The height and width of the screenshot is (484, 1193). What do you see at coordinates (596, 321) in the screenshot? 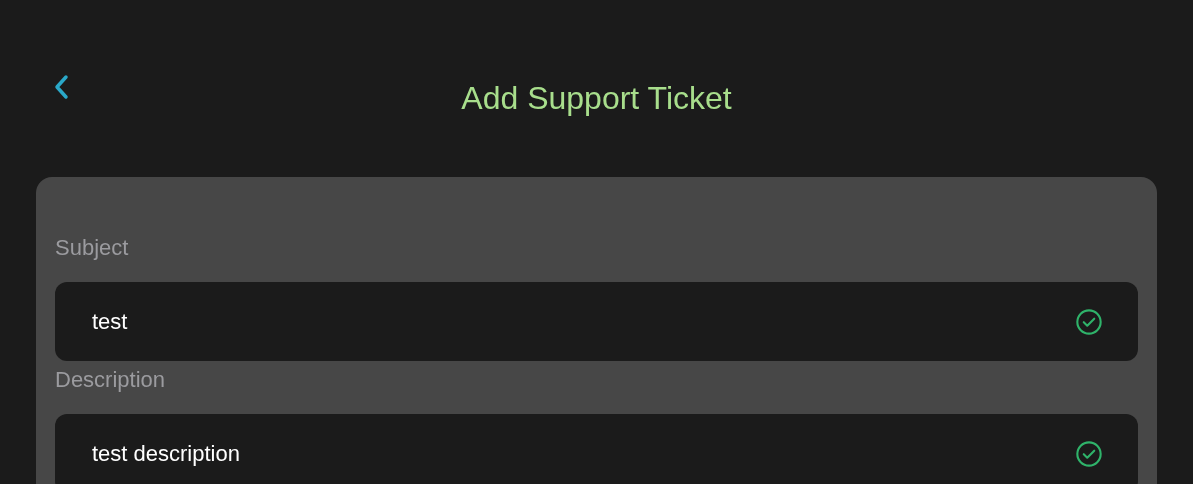
I see `input-field: test` at bounding box center [596, 321].